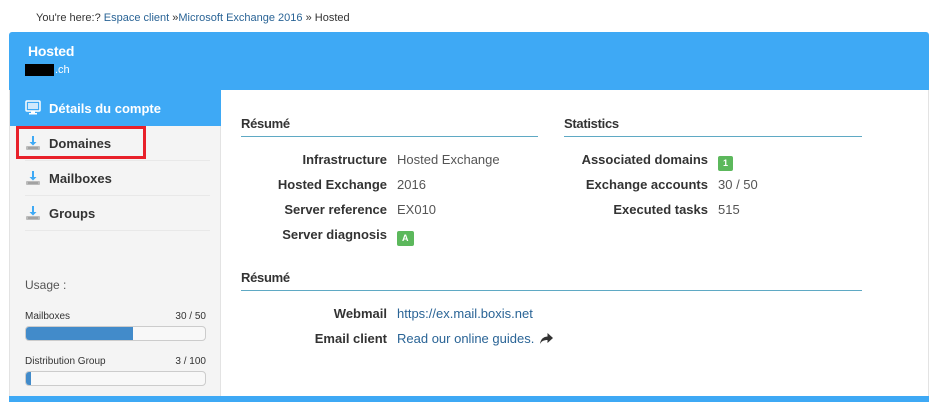 The height and width of the screenshot is (402, 929). What do you see at coordinates (81, 142) in the screenshot?
I see `highlight-annotation` at bounding box center [81, 142].